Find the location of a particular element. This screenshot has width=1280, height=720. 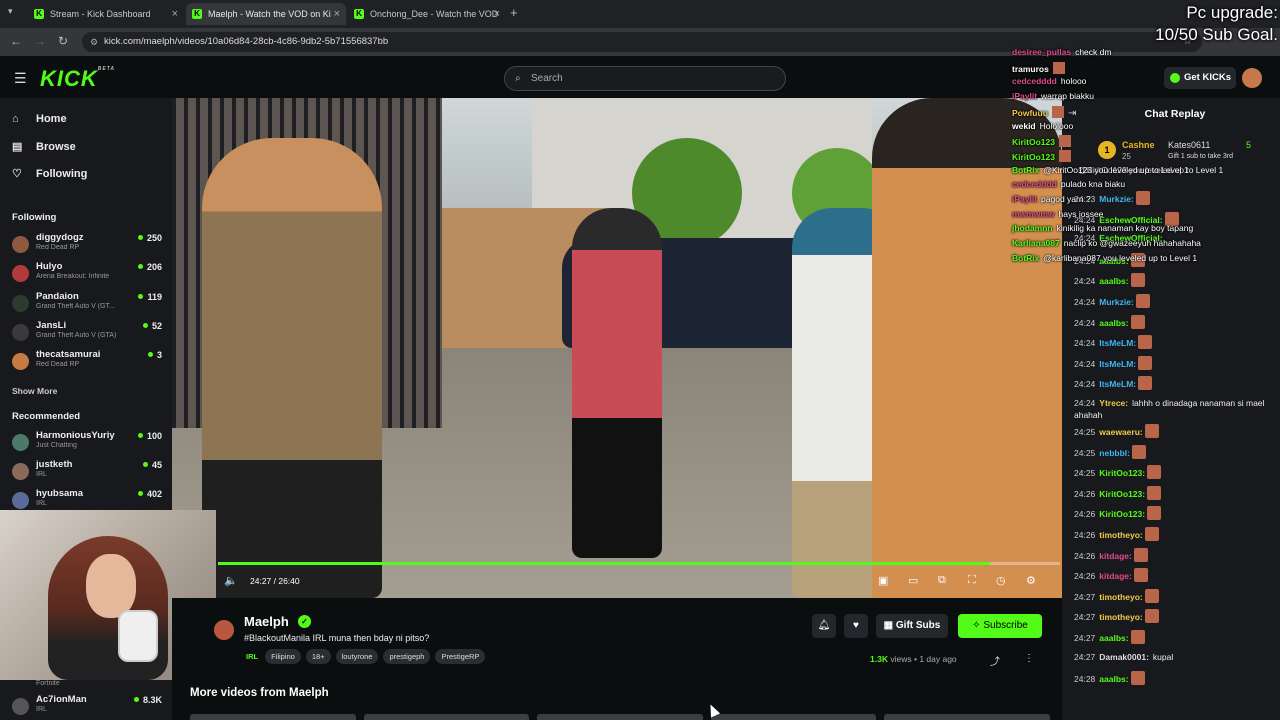

sidebar-following: ♡ Following is located at coordinates (49, 174).